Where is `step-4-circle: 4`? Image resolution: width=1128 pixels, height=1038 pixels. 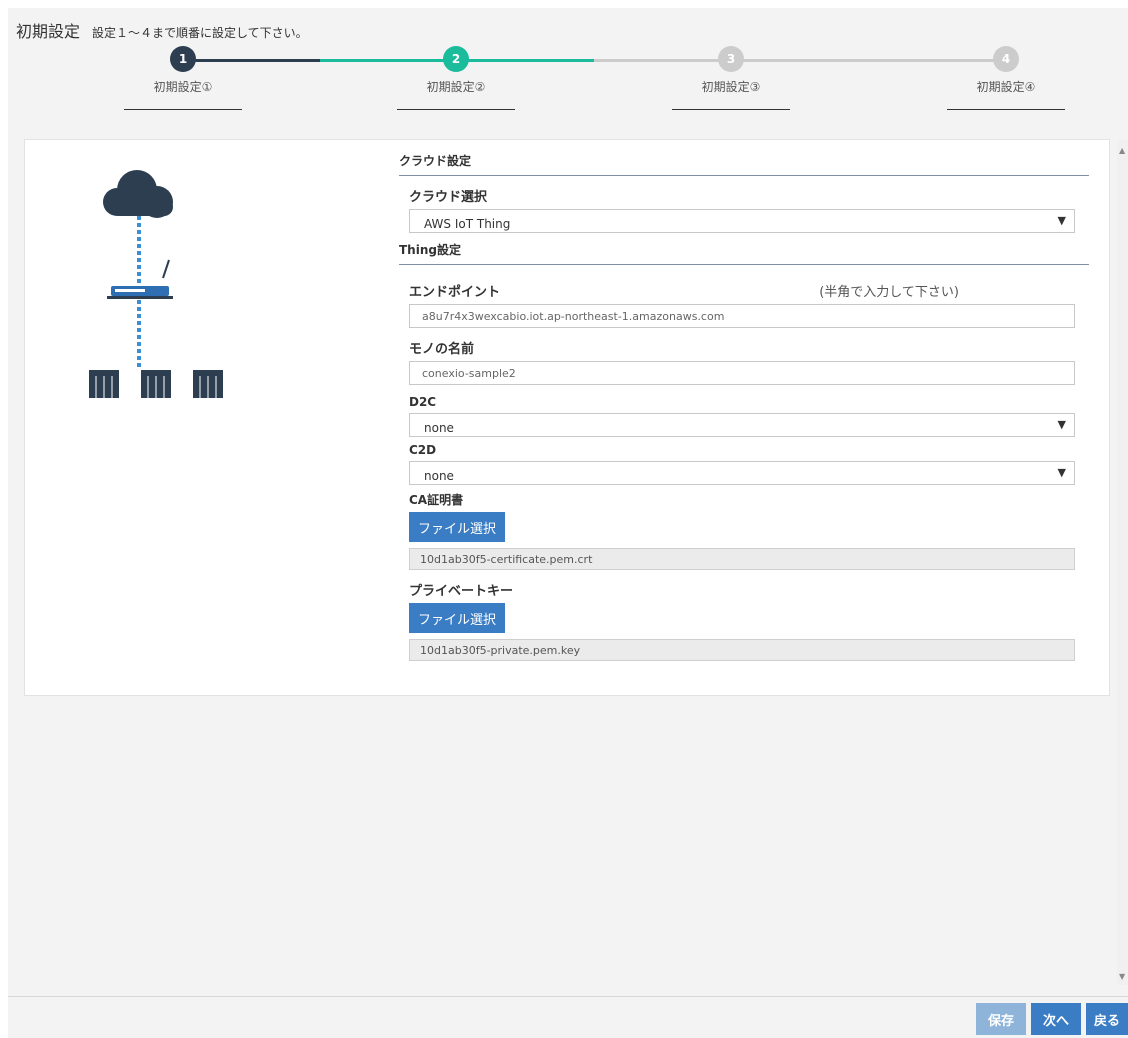 step-4-circle: 4 is located at coordinates (1006, 59).